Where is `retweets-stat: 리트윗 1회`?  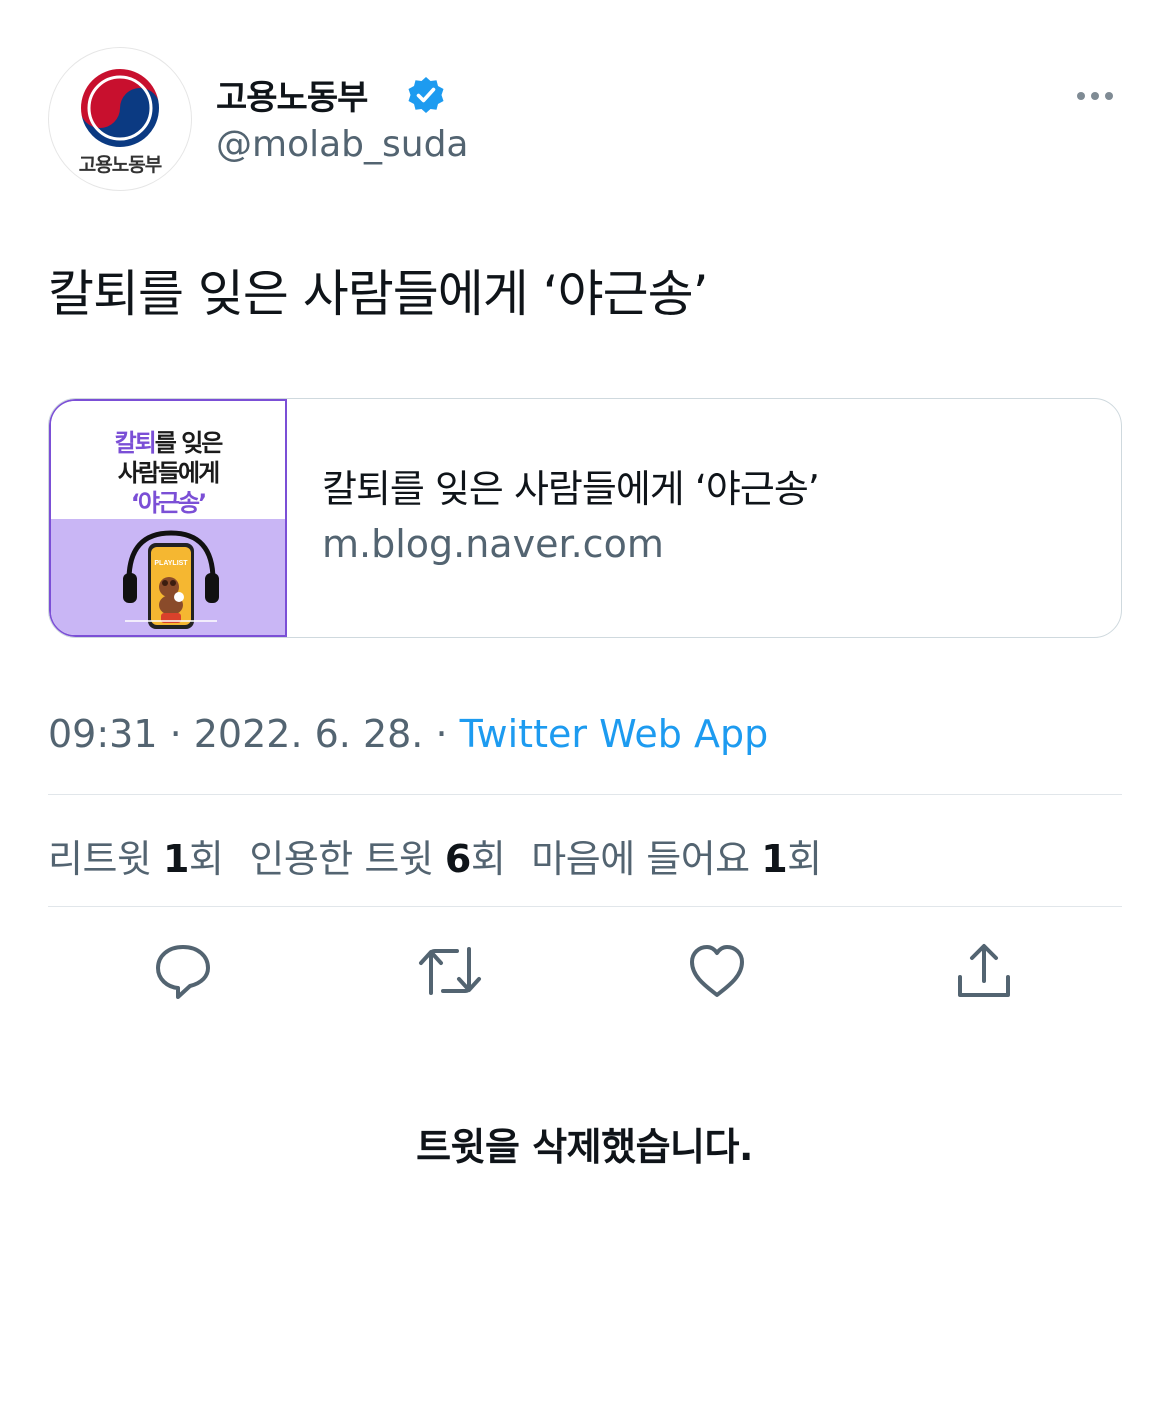
retweets-stat: 리트윗 1회 is located at coordinates (136, 859).